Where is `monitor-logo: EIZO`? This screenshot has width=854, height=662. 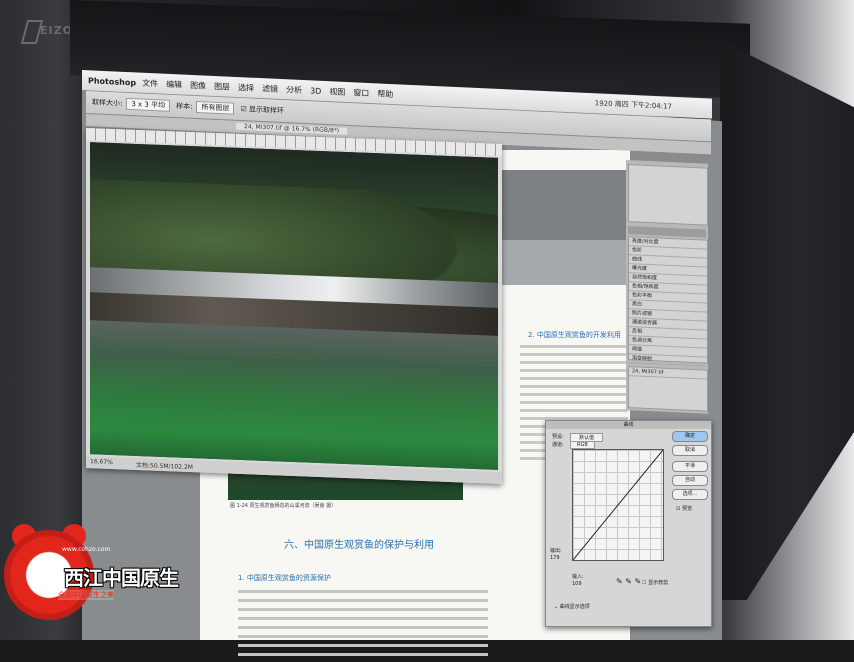 monitor-logo: EIZO is located at coordinates (45, 30).